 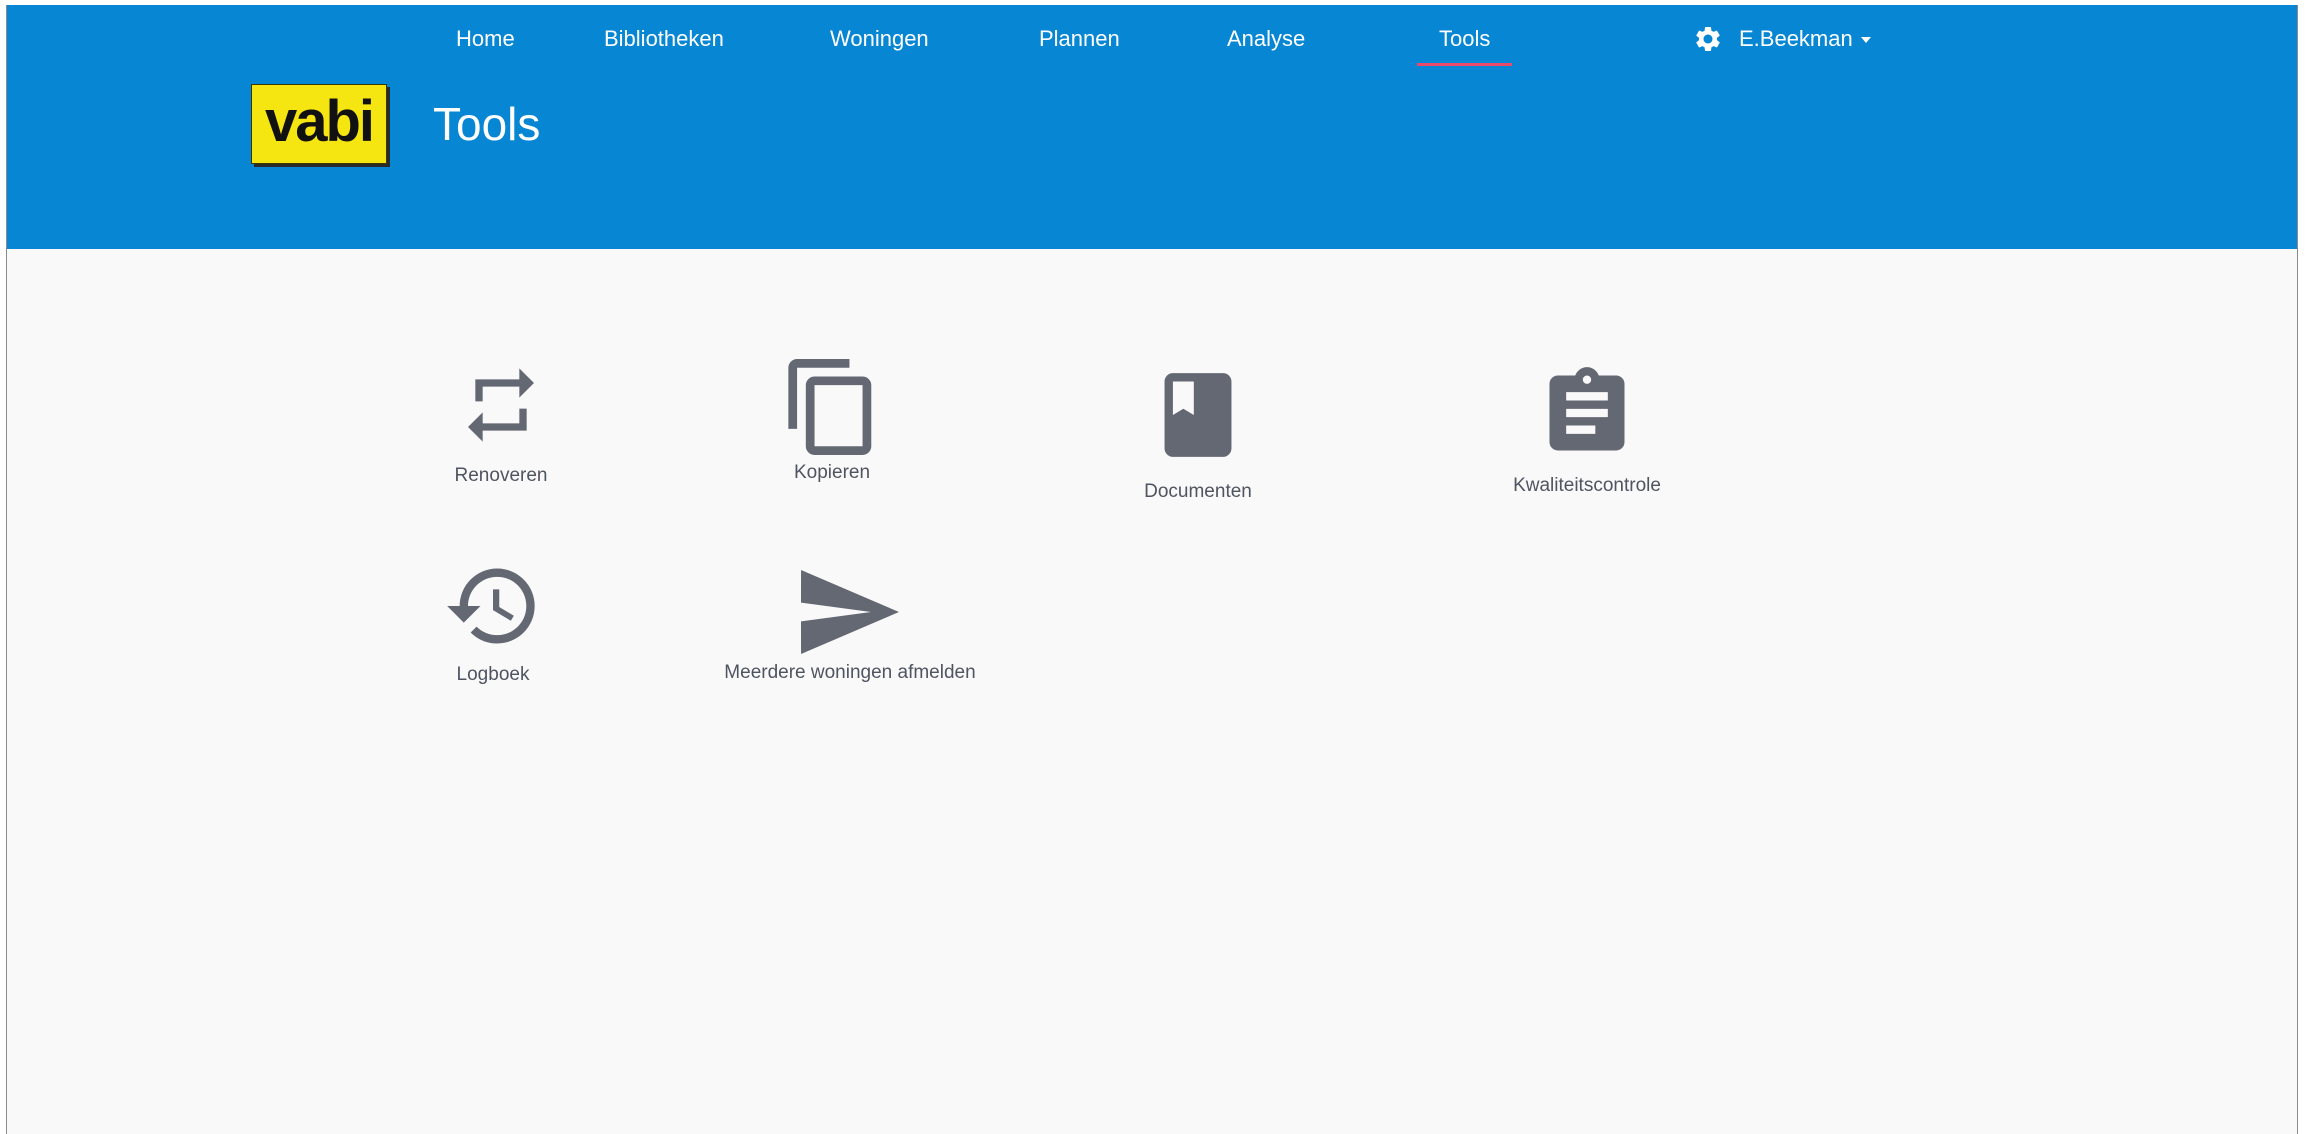 I want to click on tool-label: Renoveren, so click(x=501, y=475).